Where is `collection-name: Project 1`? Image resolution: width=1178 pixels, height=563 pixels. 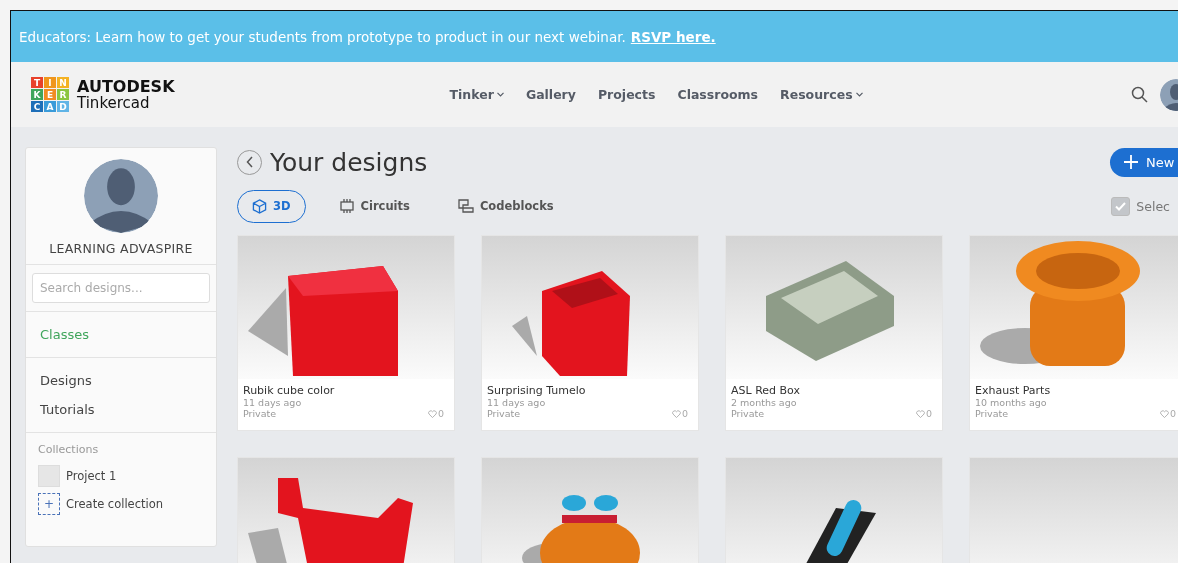 collection-name: Project 1 is located at coordinates (91, 476).